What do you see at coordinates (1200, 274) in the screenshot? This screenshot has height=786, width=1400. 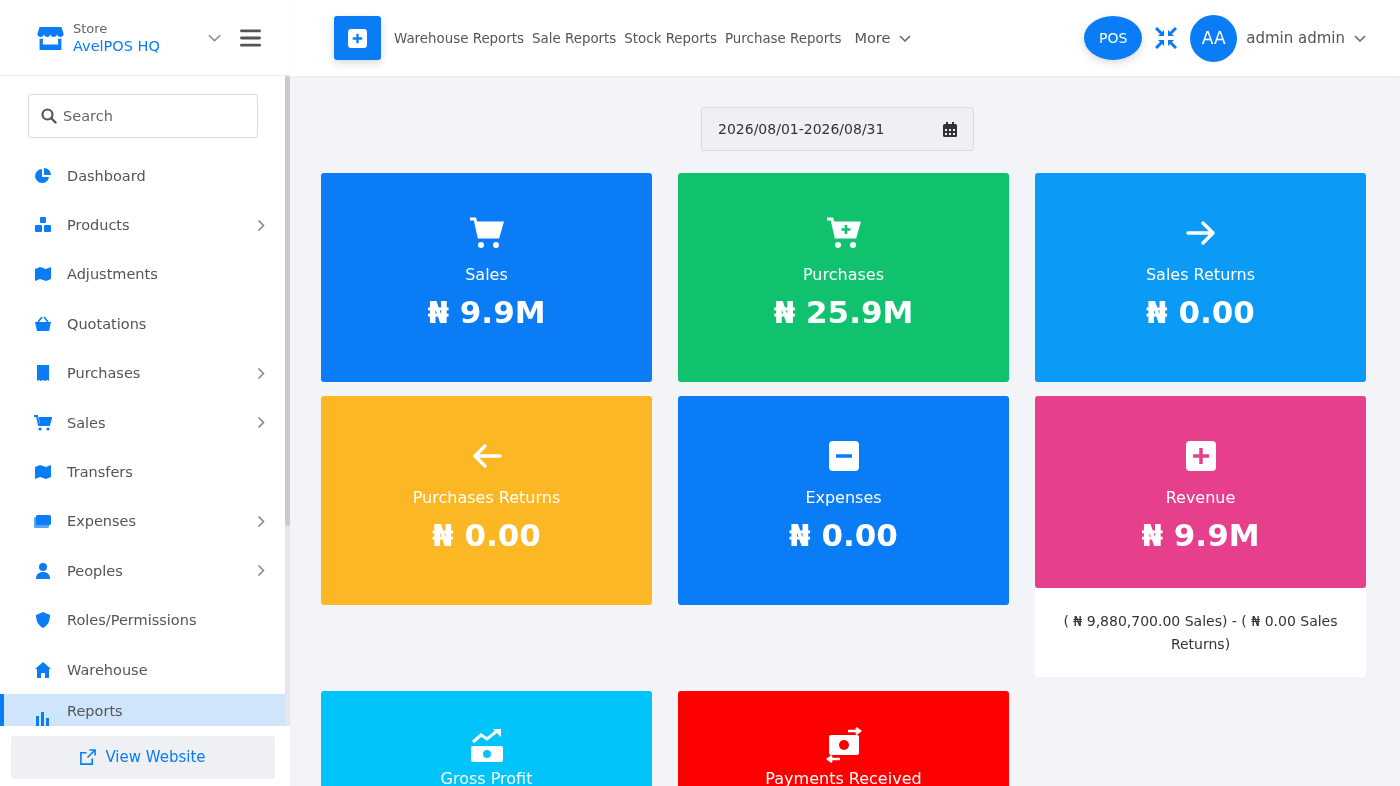 I see `card-title: Sales Returns` at bounding box center [1200, 274].